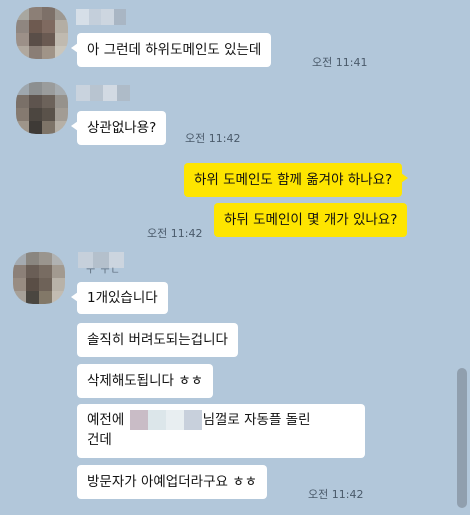 The width and height of the screenshot is (470, 515). I want to click on sender-name-fragment: ㅜ ㅜㄴ, so click(103, 271).